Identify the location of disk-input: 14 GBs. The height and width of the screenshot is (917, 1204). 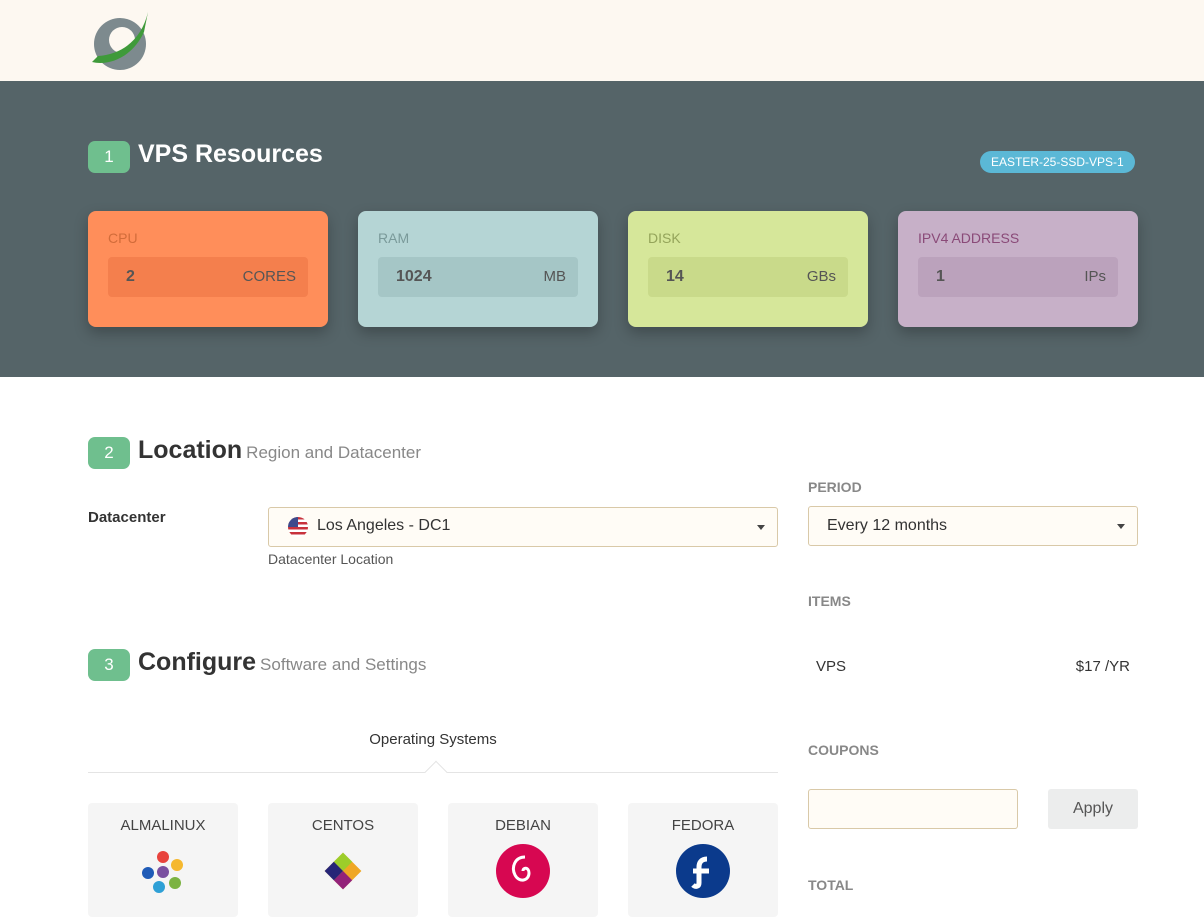
(748, 277).